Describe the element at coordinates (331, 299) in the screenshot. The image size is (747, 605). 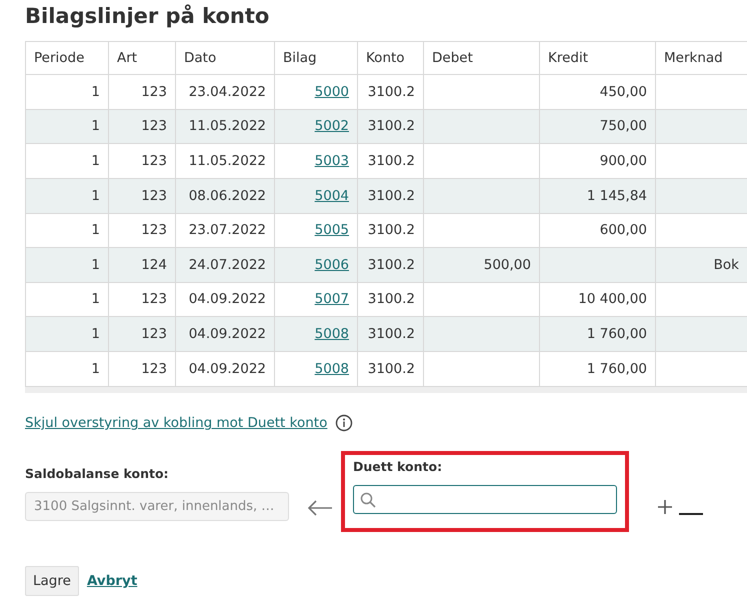
I see `voucher-link: 5007` at that location.